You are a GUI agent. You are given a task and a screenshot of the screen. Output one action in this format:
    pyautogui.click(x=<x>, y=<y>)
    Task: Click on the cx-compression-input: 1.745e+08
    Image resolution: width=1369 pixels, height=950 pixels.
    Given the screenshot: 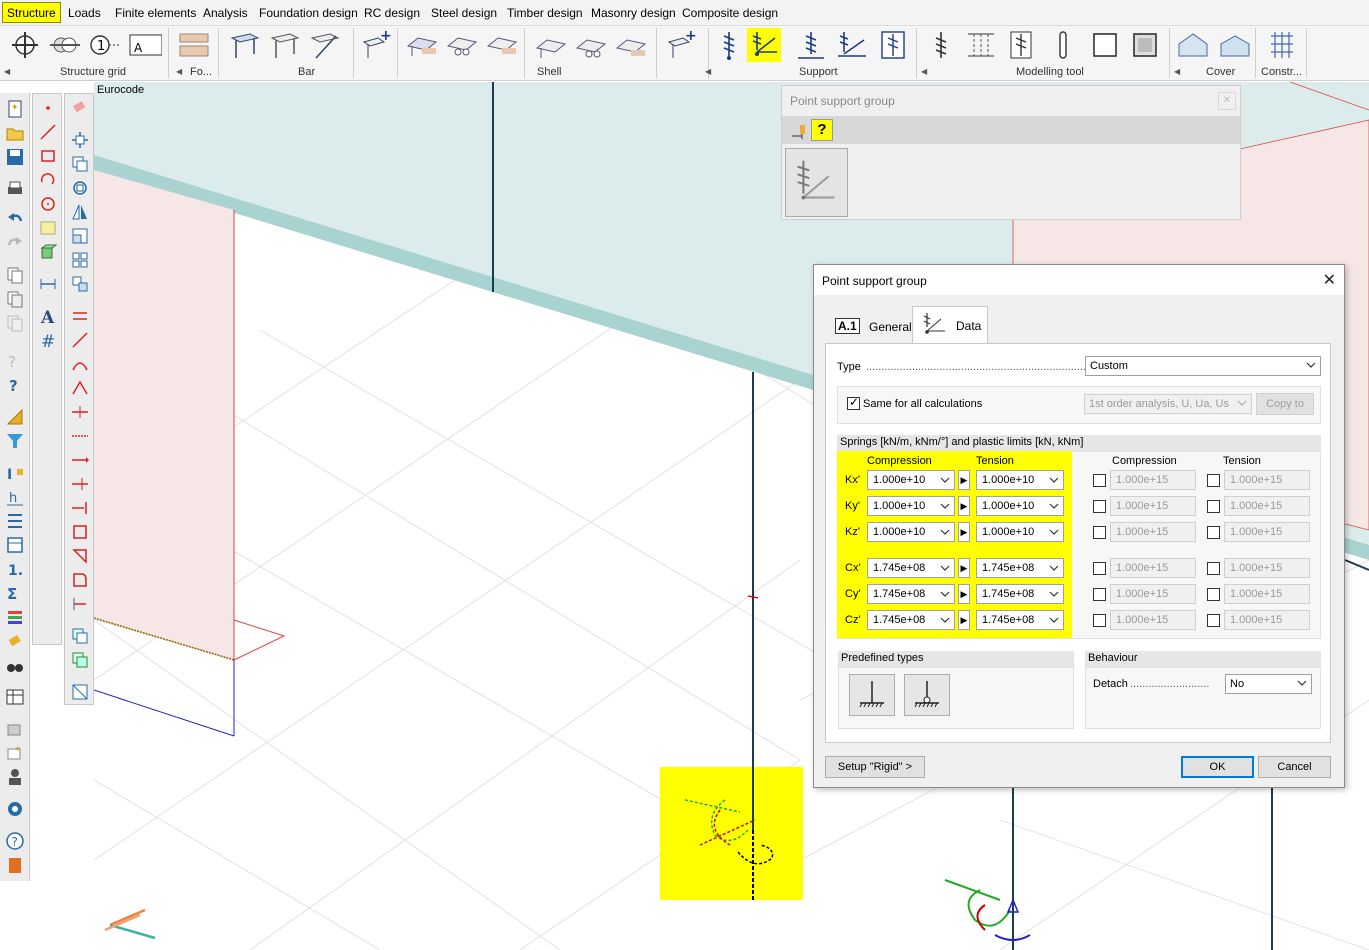 What is the action you would take?
    pyautogui.click(x=911, y=568)
    